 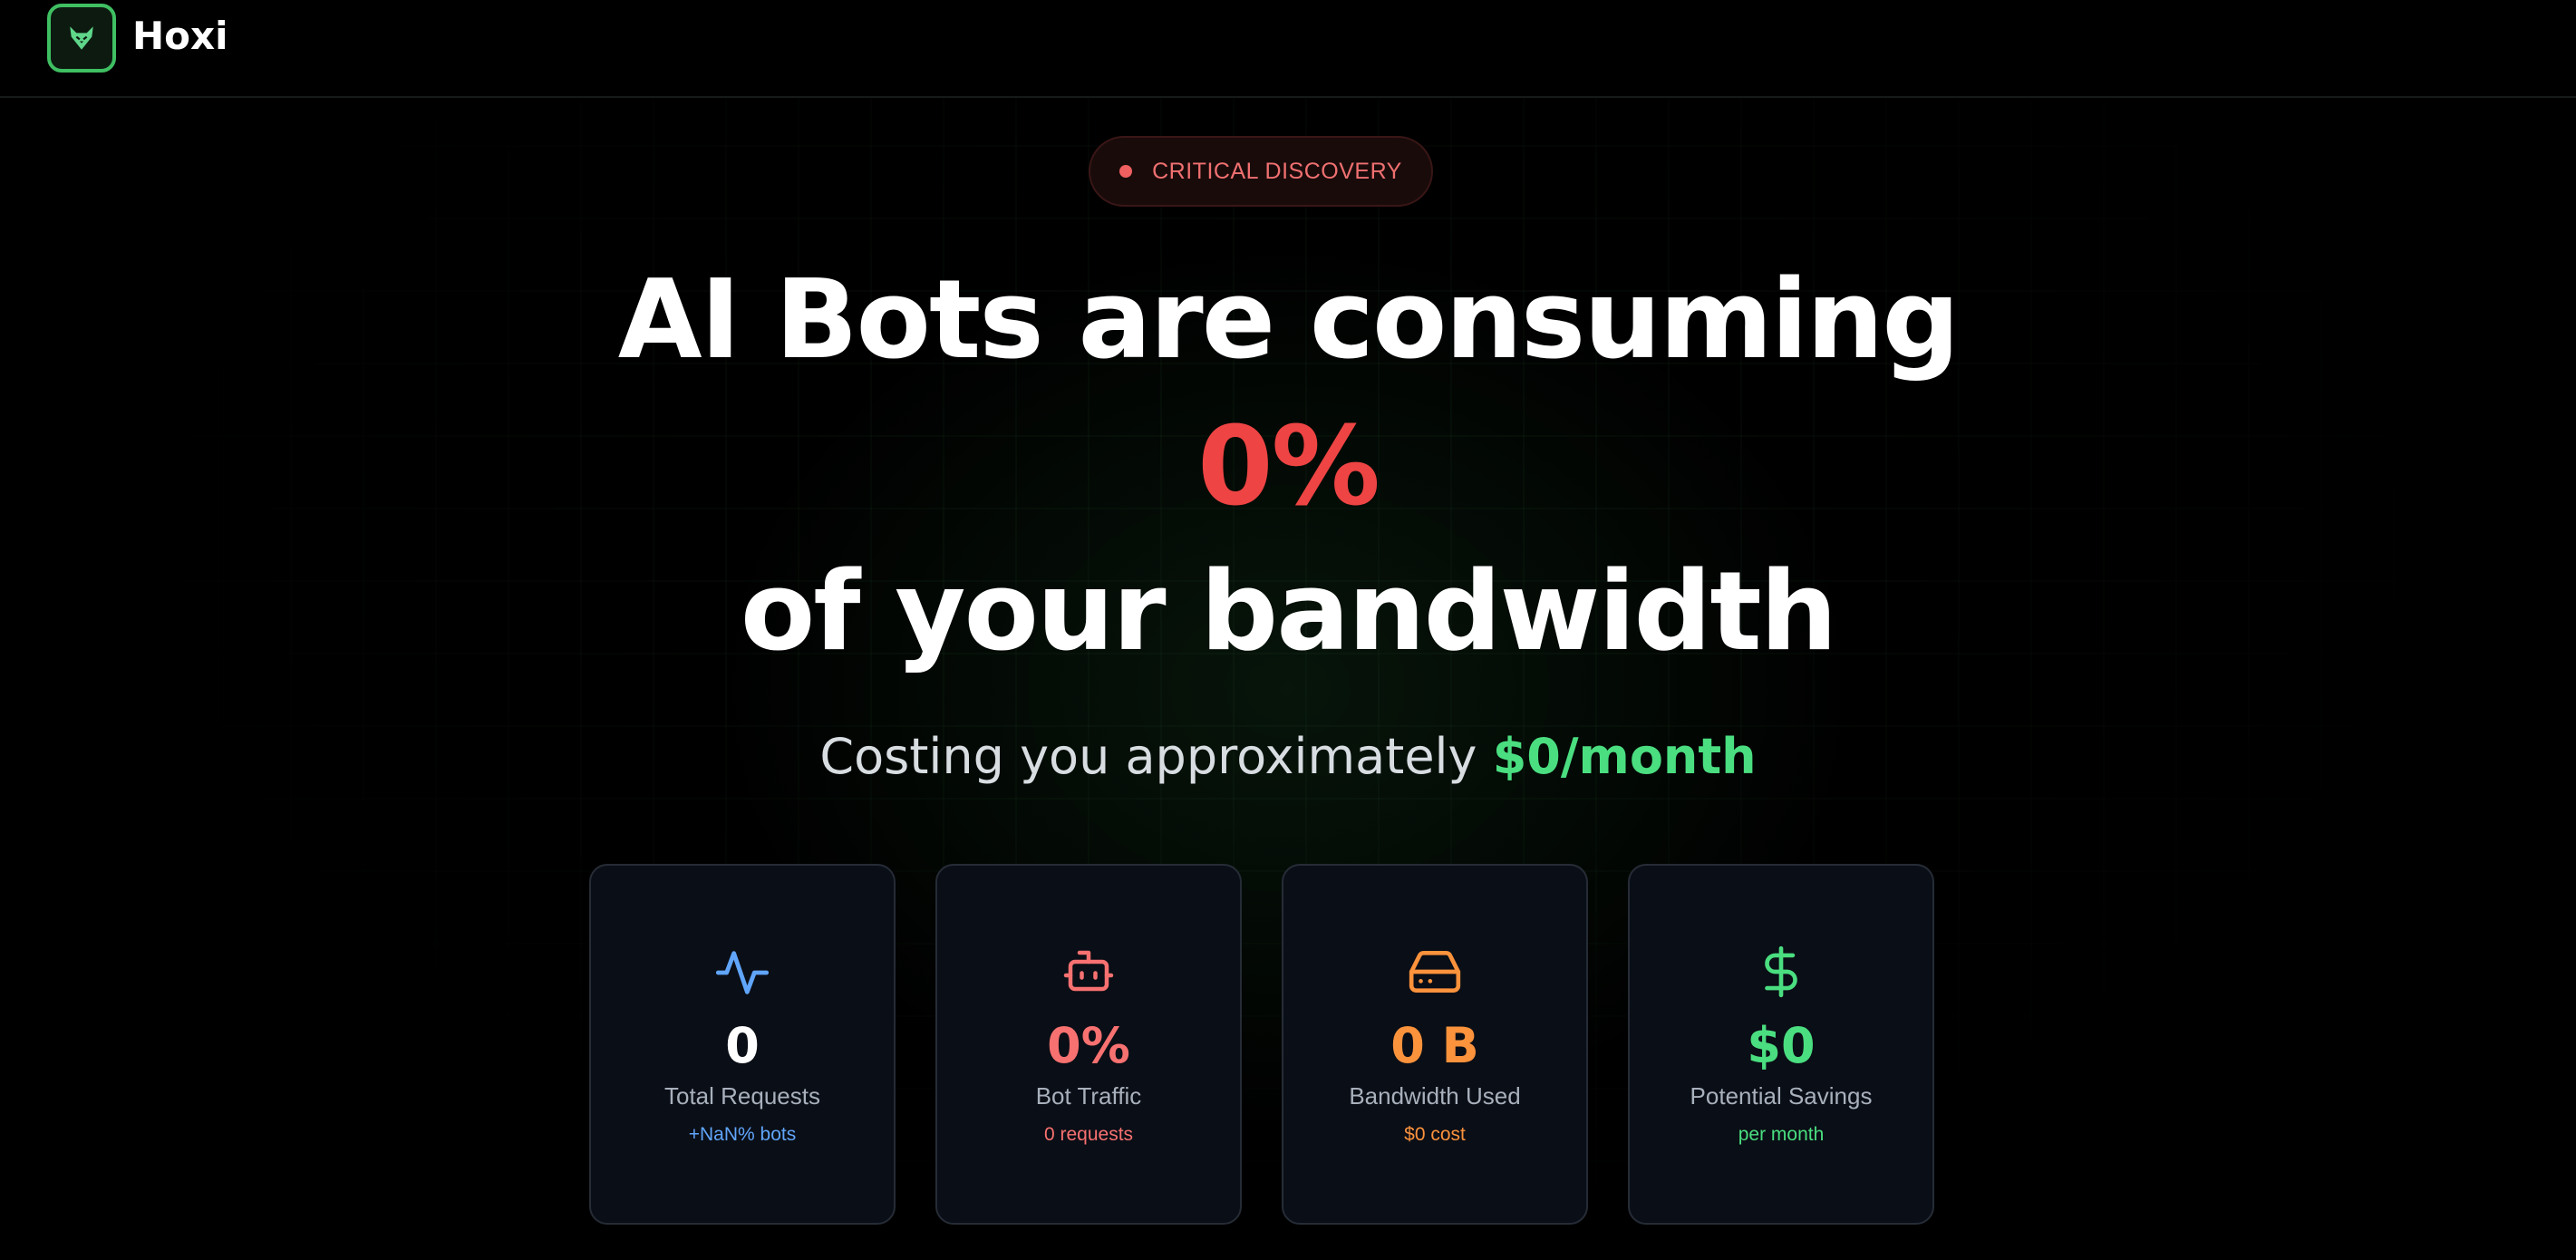 I want to click on card-label: Potential Savings, so click(x=1781, y=1096).